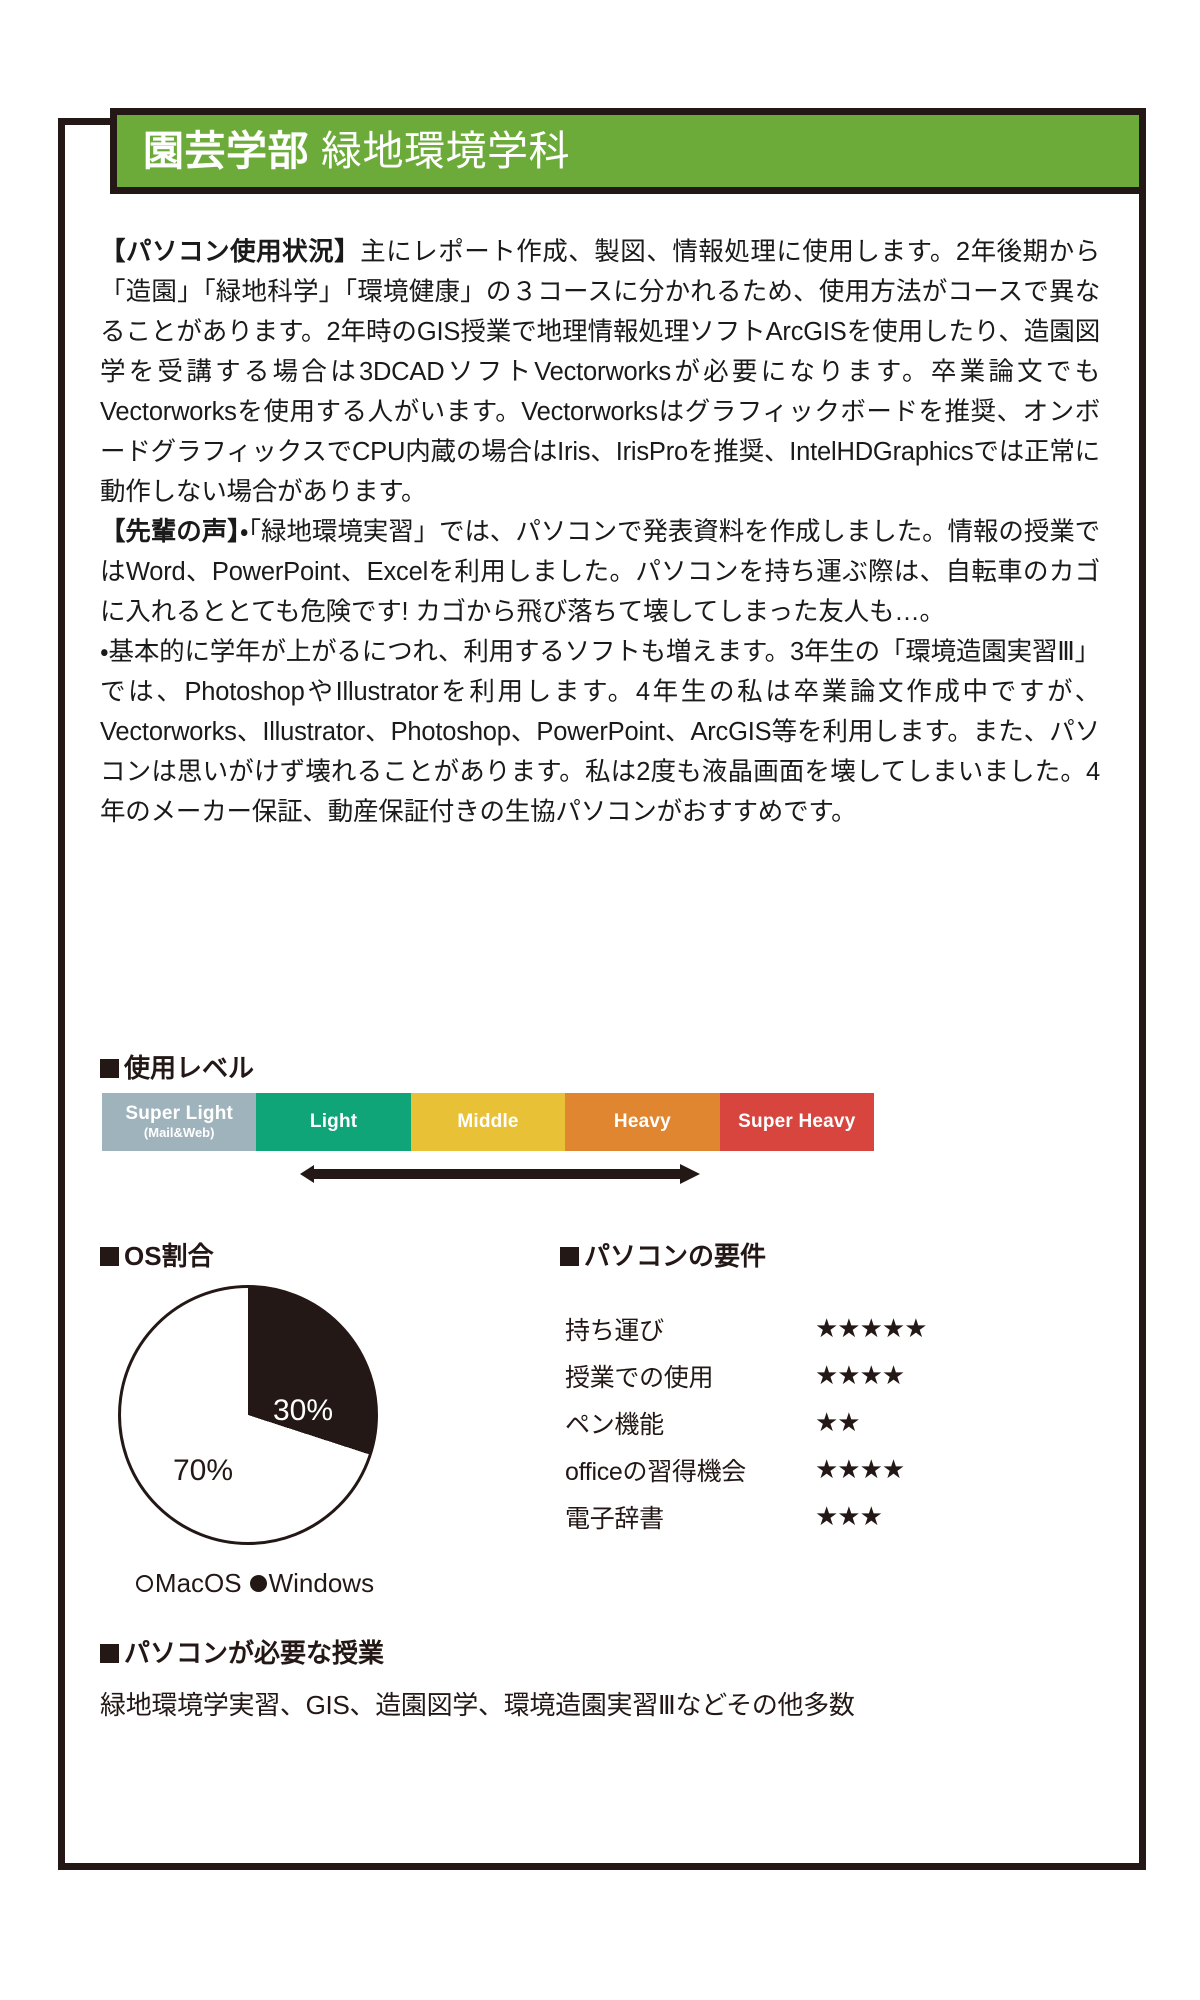 The height and width of the screenshot is (2000, 1200). I want to click on usage-level-segment-label: Middle, so click(488, 1122).